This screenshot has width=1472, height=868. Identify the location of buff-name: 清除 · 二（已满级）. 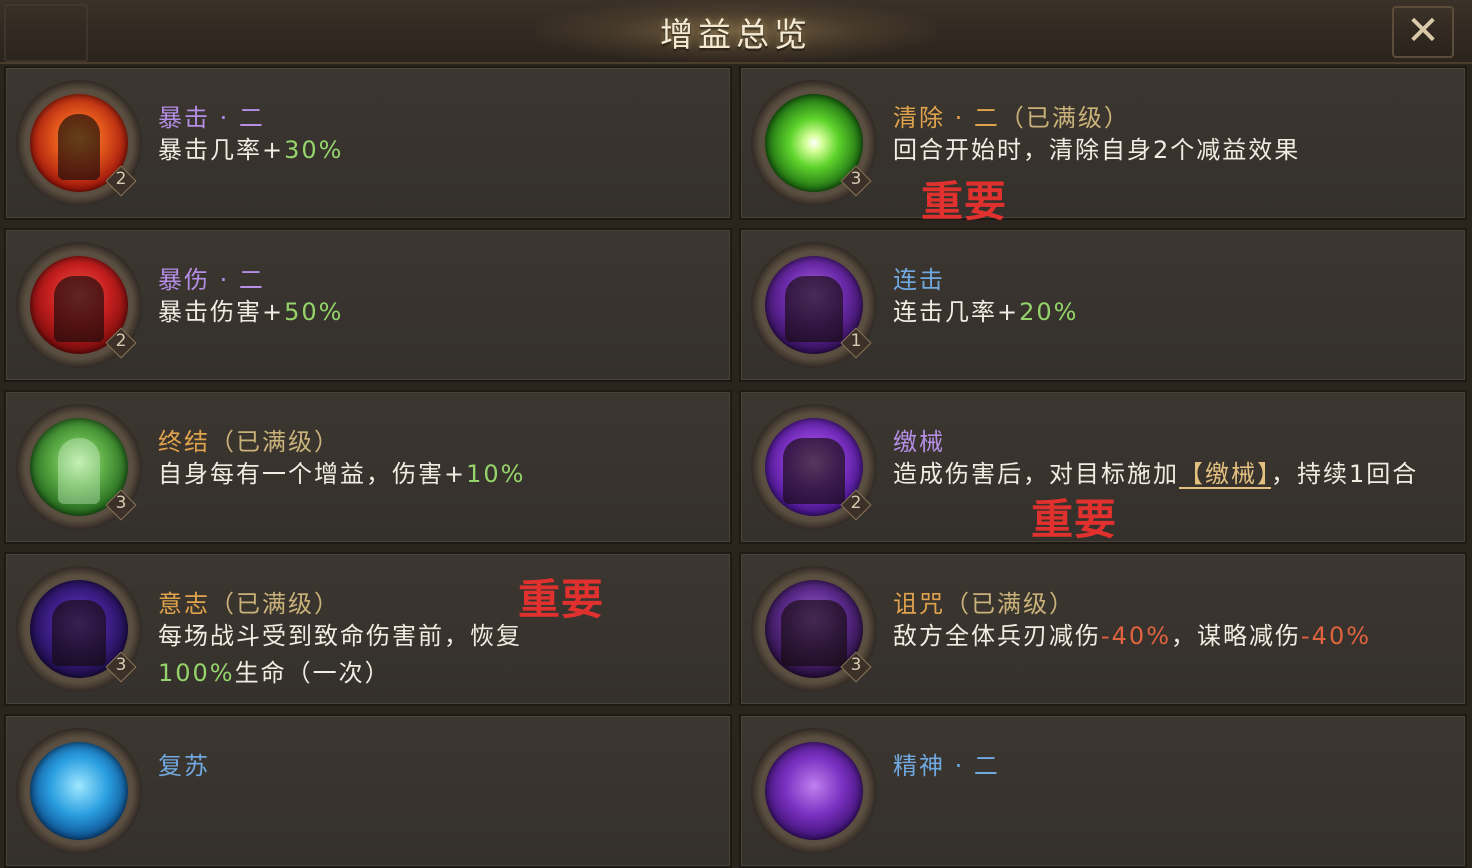
(1011, 118).